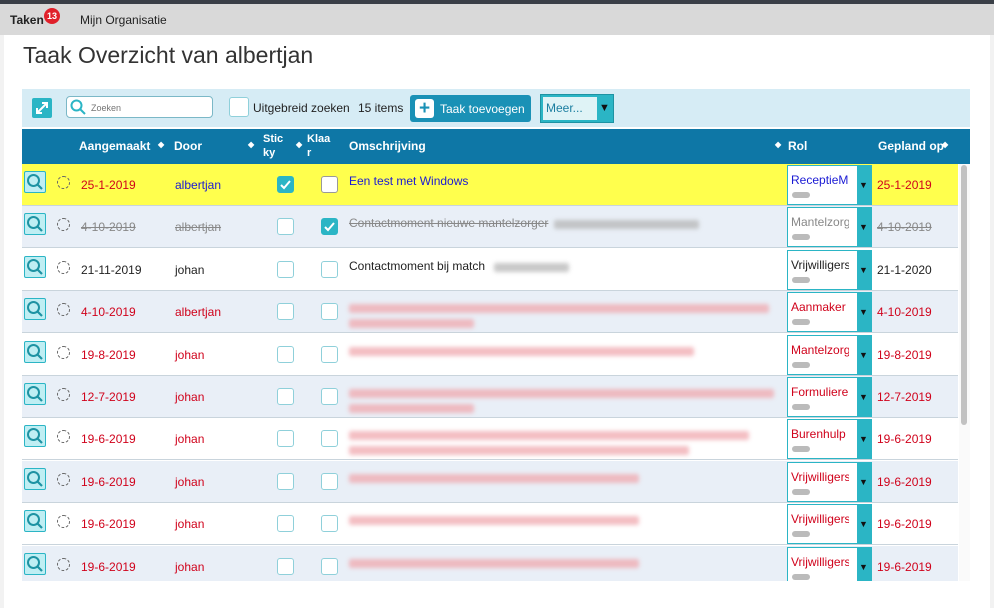 This screenshot has height=608, width=994. I want to click on planned-date: 21-1-2020, so click(904, 269).